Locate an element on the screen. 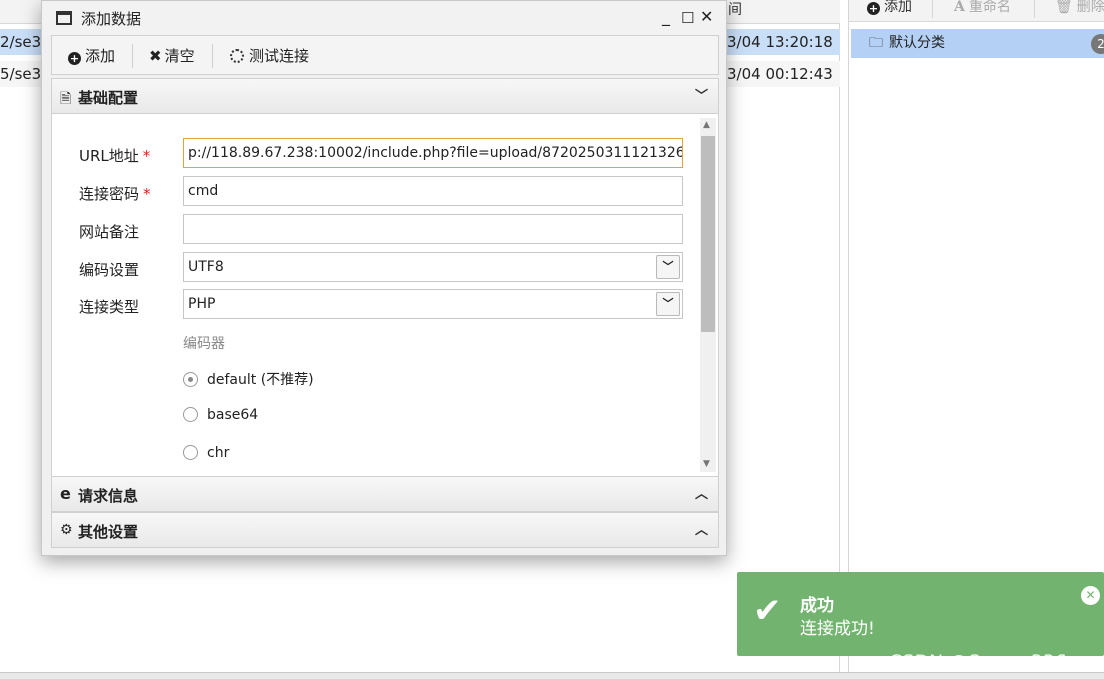  section-request-header: e 请求信息 ︿ is located at coordinates (385, 494).